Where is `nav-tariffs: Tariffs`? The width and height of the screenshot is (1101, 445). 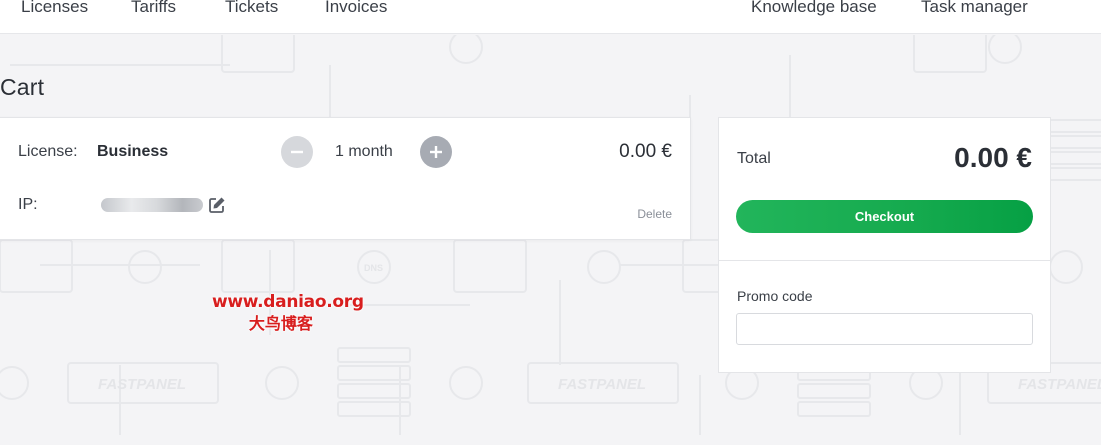 nav-tariffs: Tariffs is located at coordinates (153, 8).